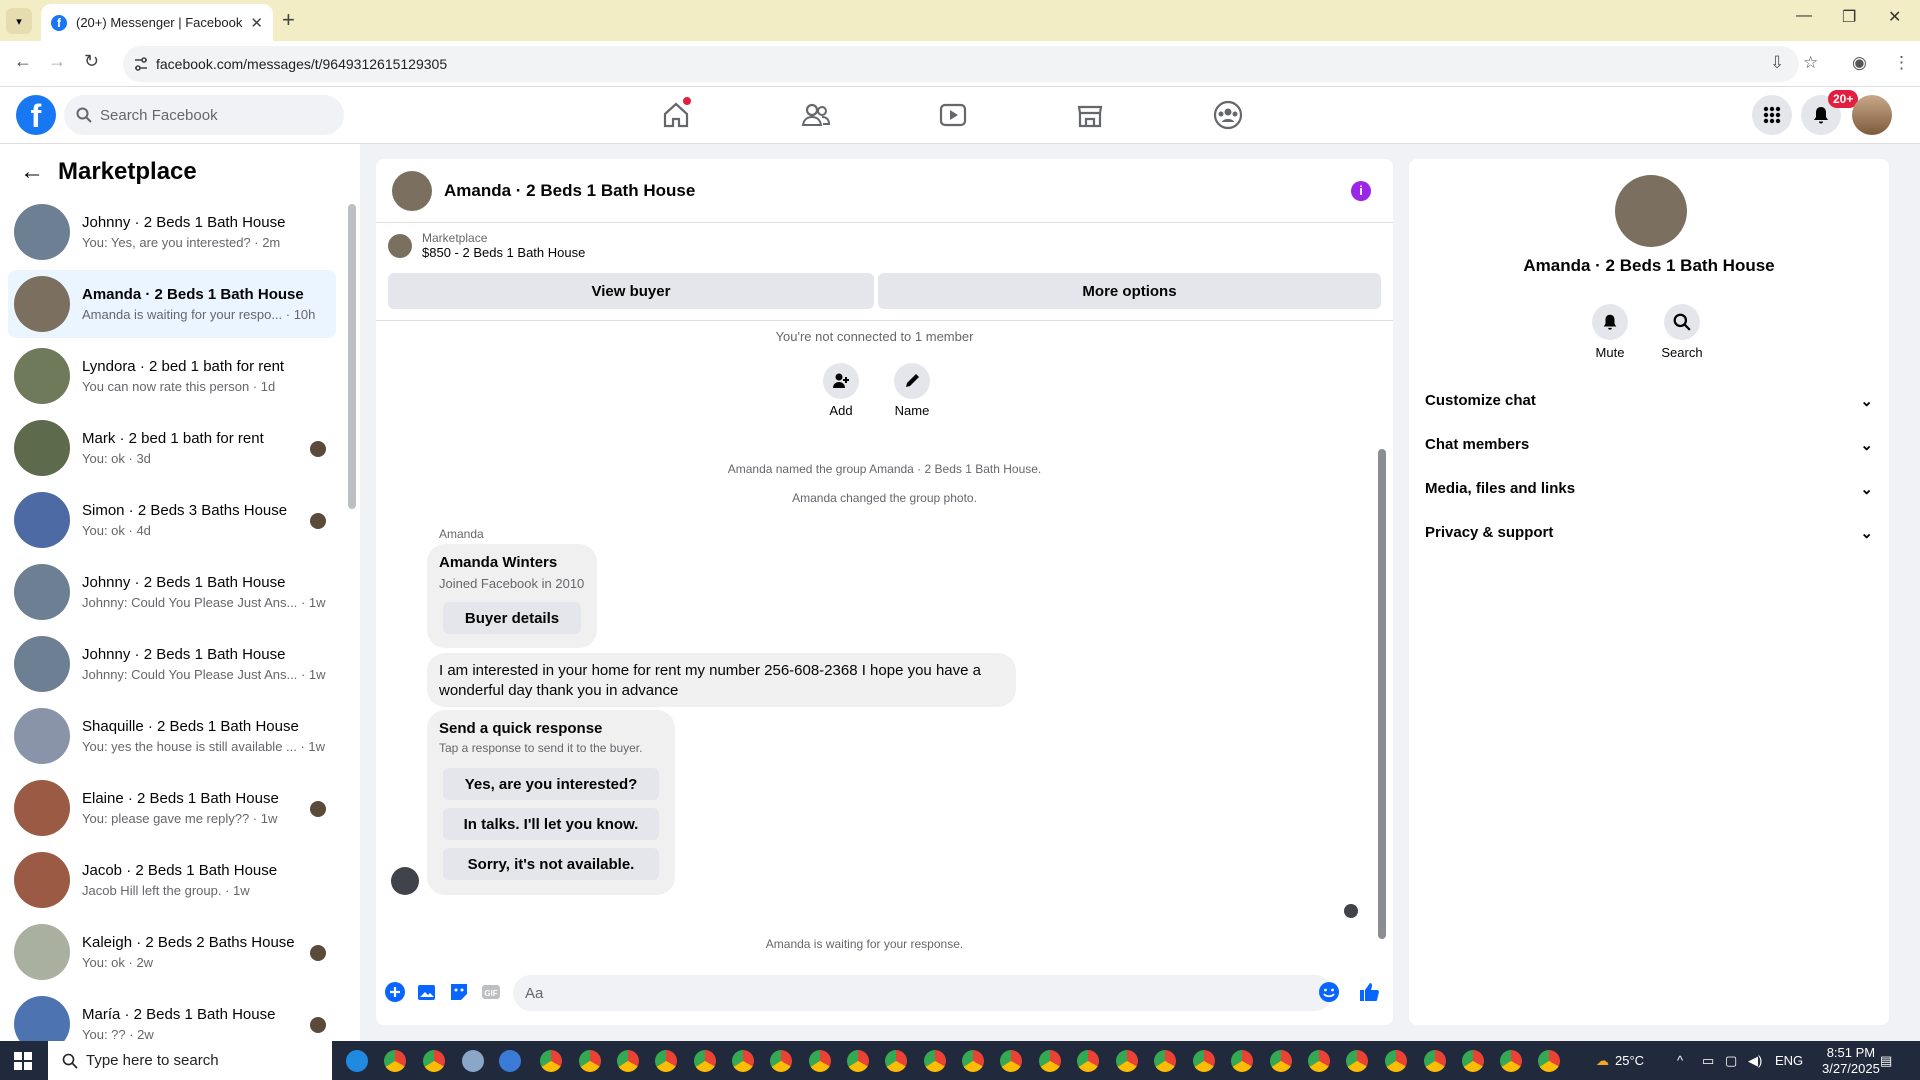 Image resolution: width=1920 pixels, height=1080 pixels. Describe the element at coordinates (1649, 401) in the screenshot. I see `customize-chat-section: Customize chat ⌄` at that location.